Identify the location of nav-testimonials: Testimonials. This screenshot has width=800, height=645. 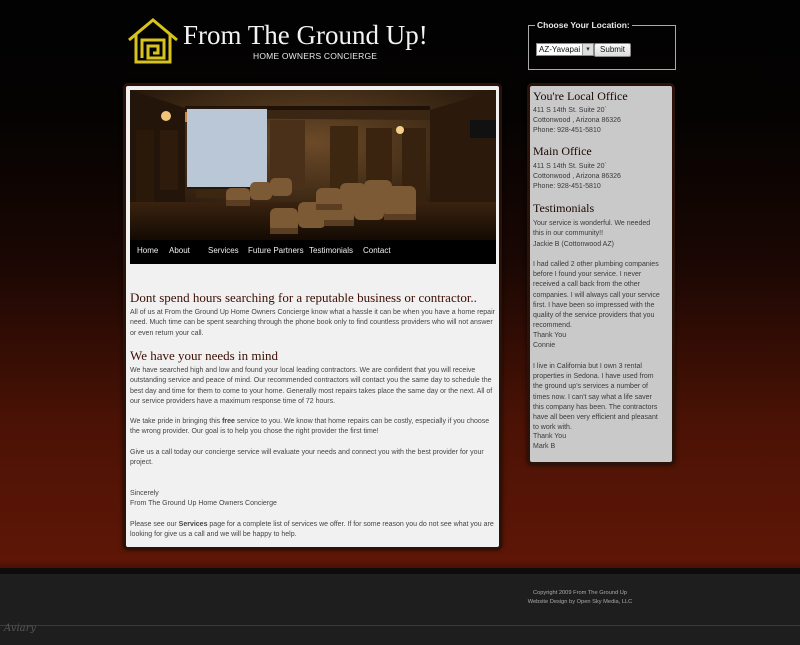
(331, 250).